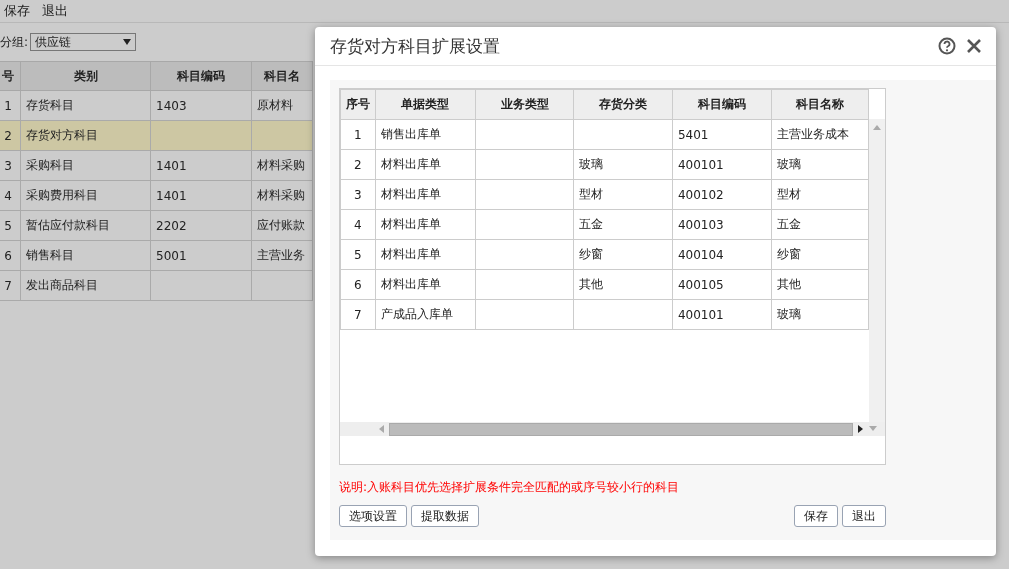 The height and width of the screenshot is (569, 1009). What do you see at coordinates (623, 104) in the screenshot?
I see `column-header: 存货分类` at bounding box center [623, 104].